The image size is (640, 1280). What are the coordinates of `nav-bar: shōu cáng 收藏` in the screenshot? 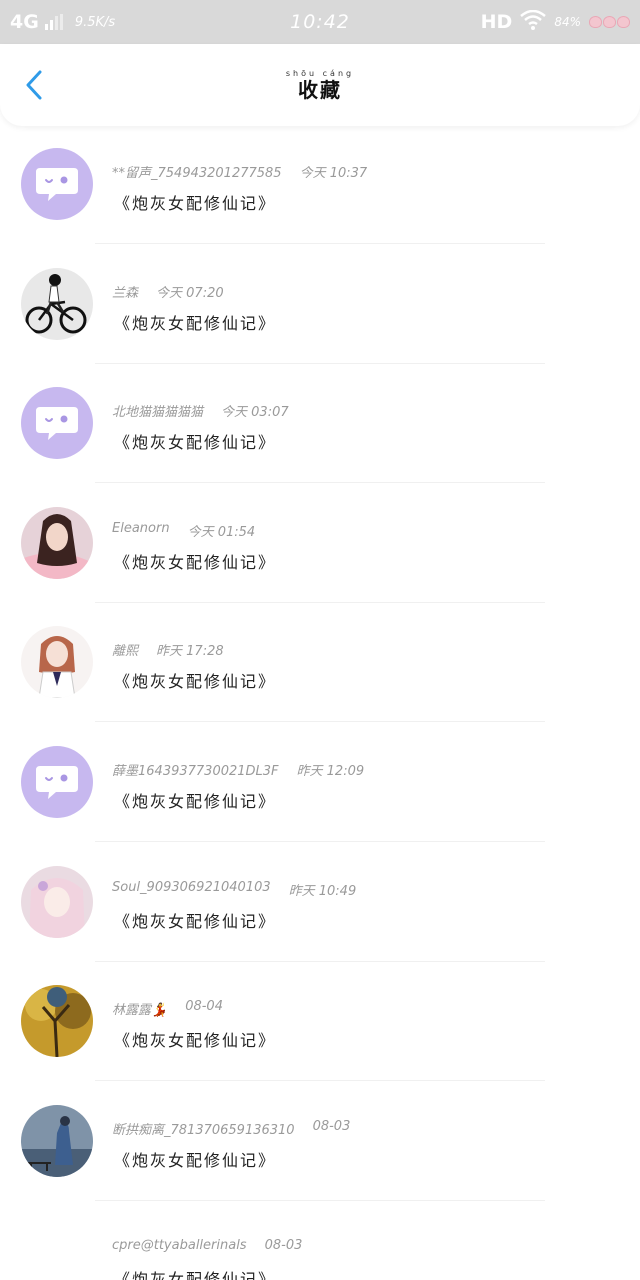 It's located at (320, 85).